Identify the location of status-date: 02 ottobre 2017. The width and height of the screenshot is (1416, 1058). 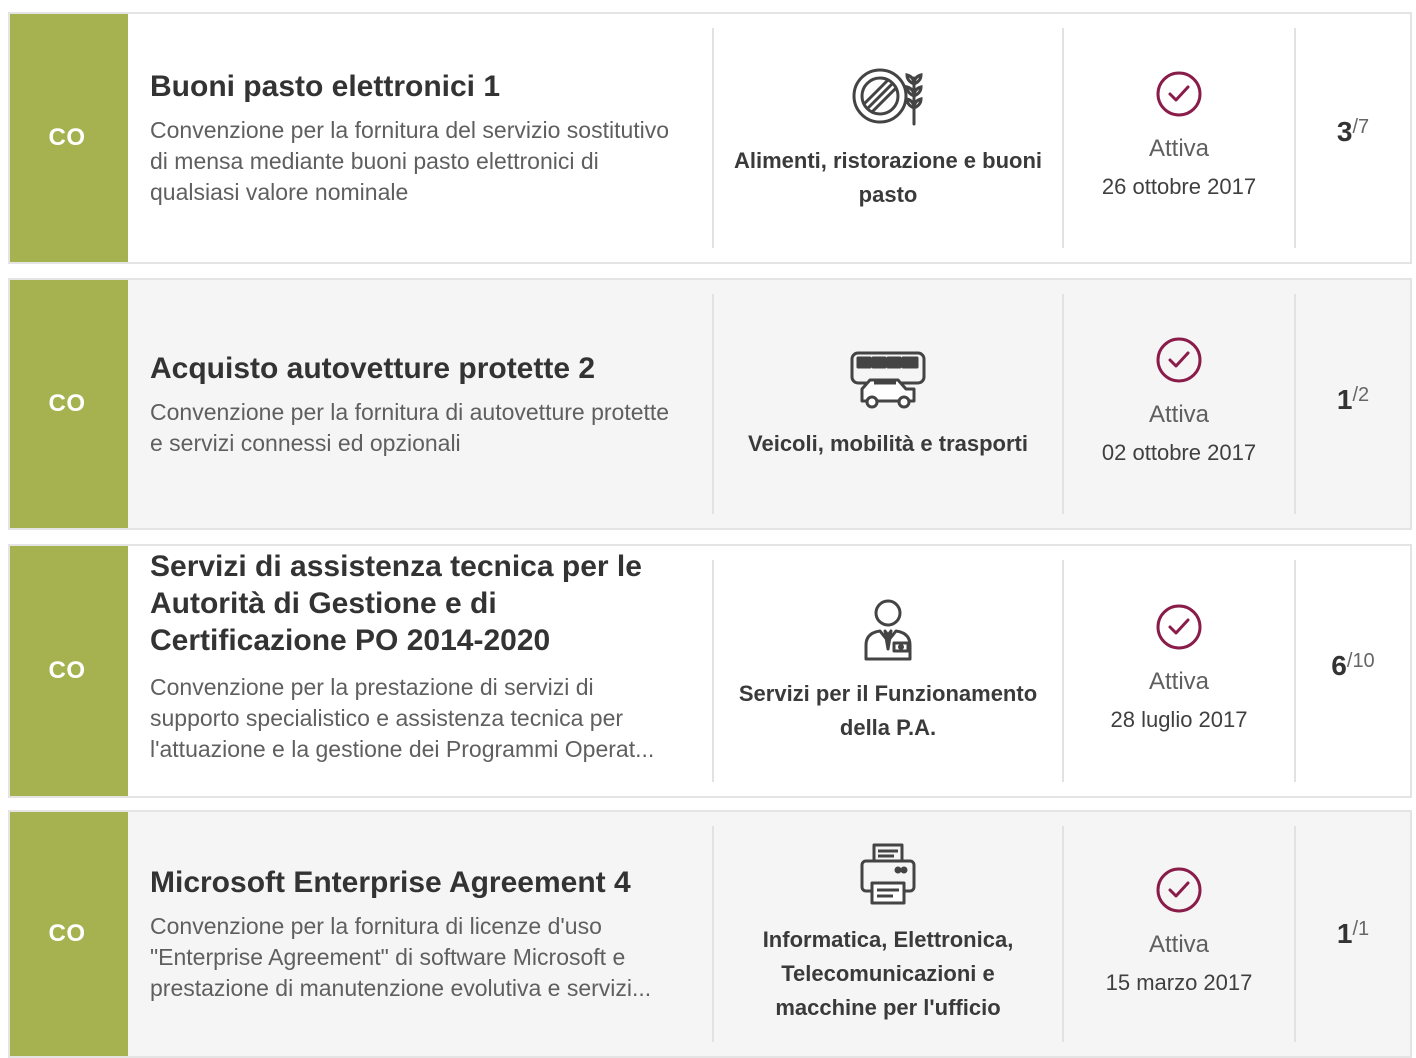
(1179, 452).